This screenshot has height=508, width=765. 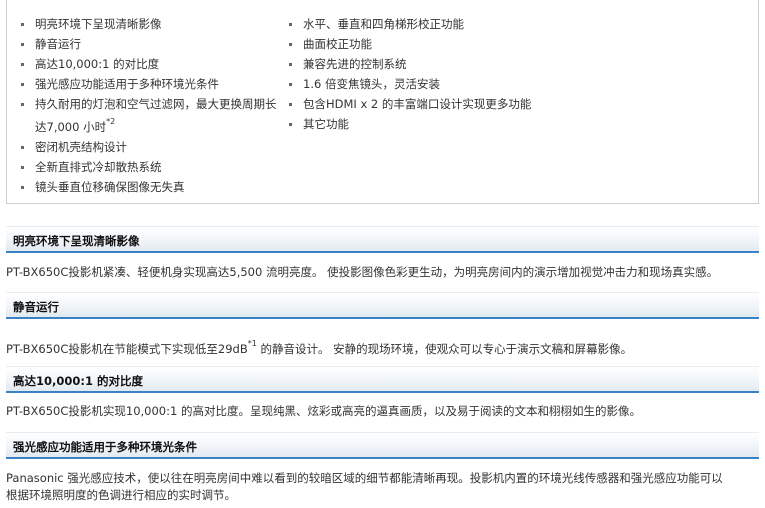 I want to click on list-item: 持久耐用的灯泡和空气过滤网，最大更换周期长 达7,000 小时*2, so click(x=154, y=115).